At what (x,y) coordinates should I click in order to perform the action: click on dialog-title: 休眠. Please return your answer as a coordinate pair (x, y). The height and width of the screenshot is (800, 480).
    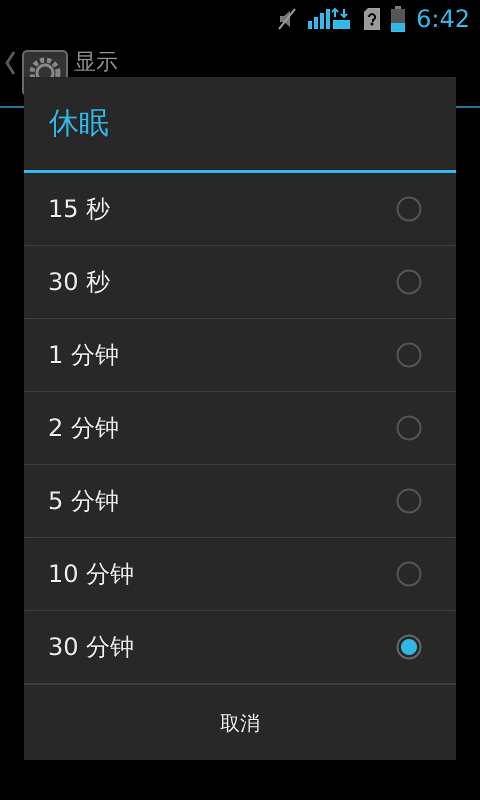
    Looking at the image, I should click on (240, 125).